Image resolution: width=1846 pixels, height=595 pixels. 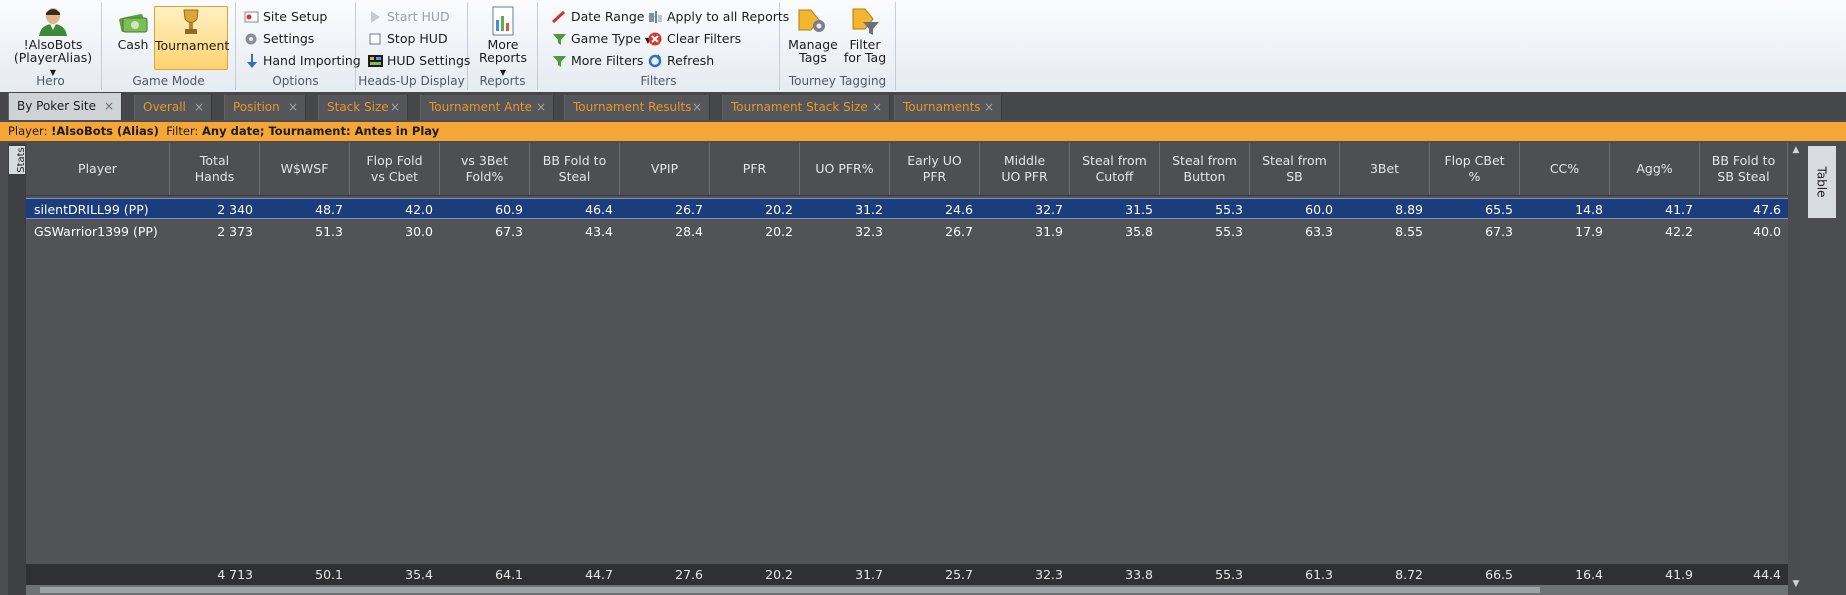 I want to click on stat-cell: 55.3, so click(x=1229, y=231).